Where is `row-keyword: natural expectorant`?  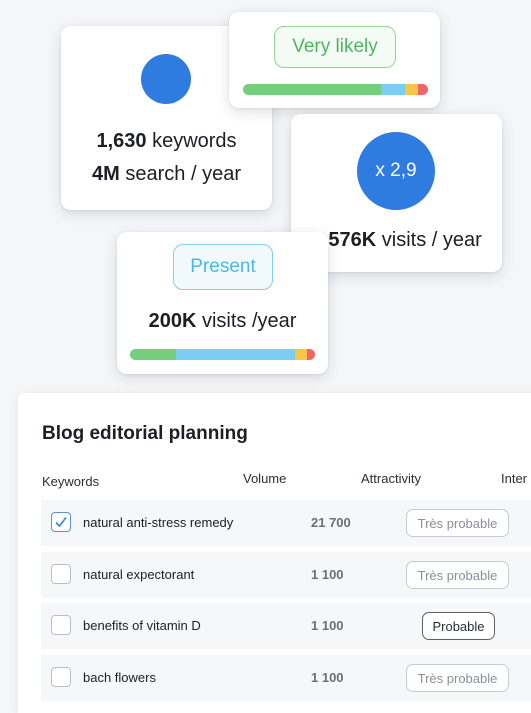
row-keyword: natural expectorant is located at coordinates (139, 574).